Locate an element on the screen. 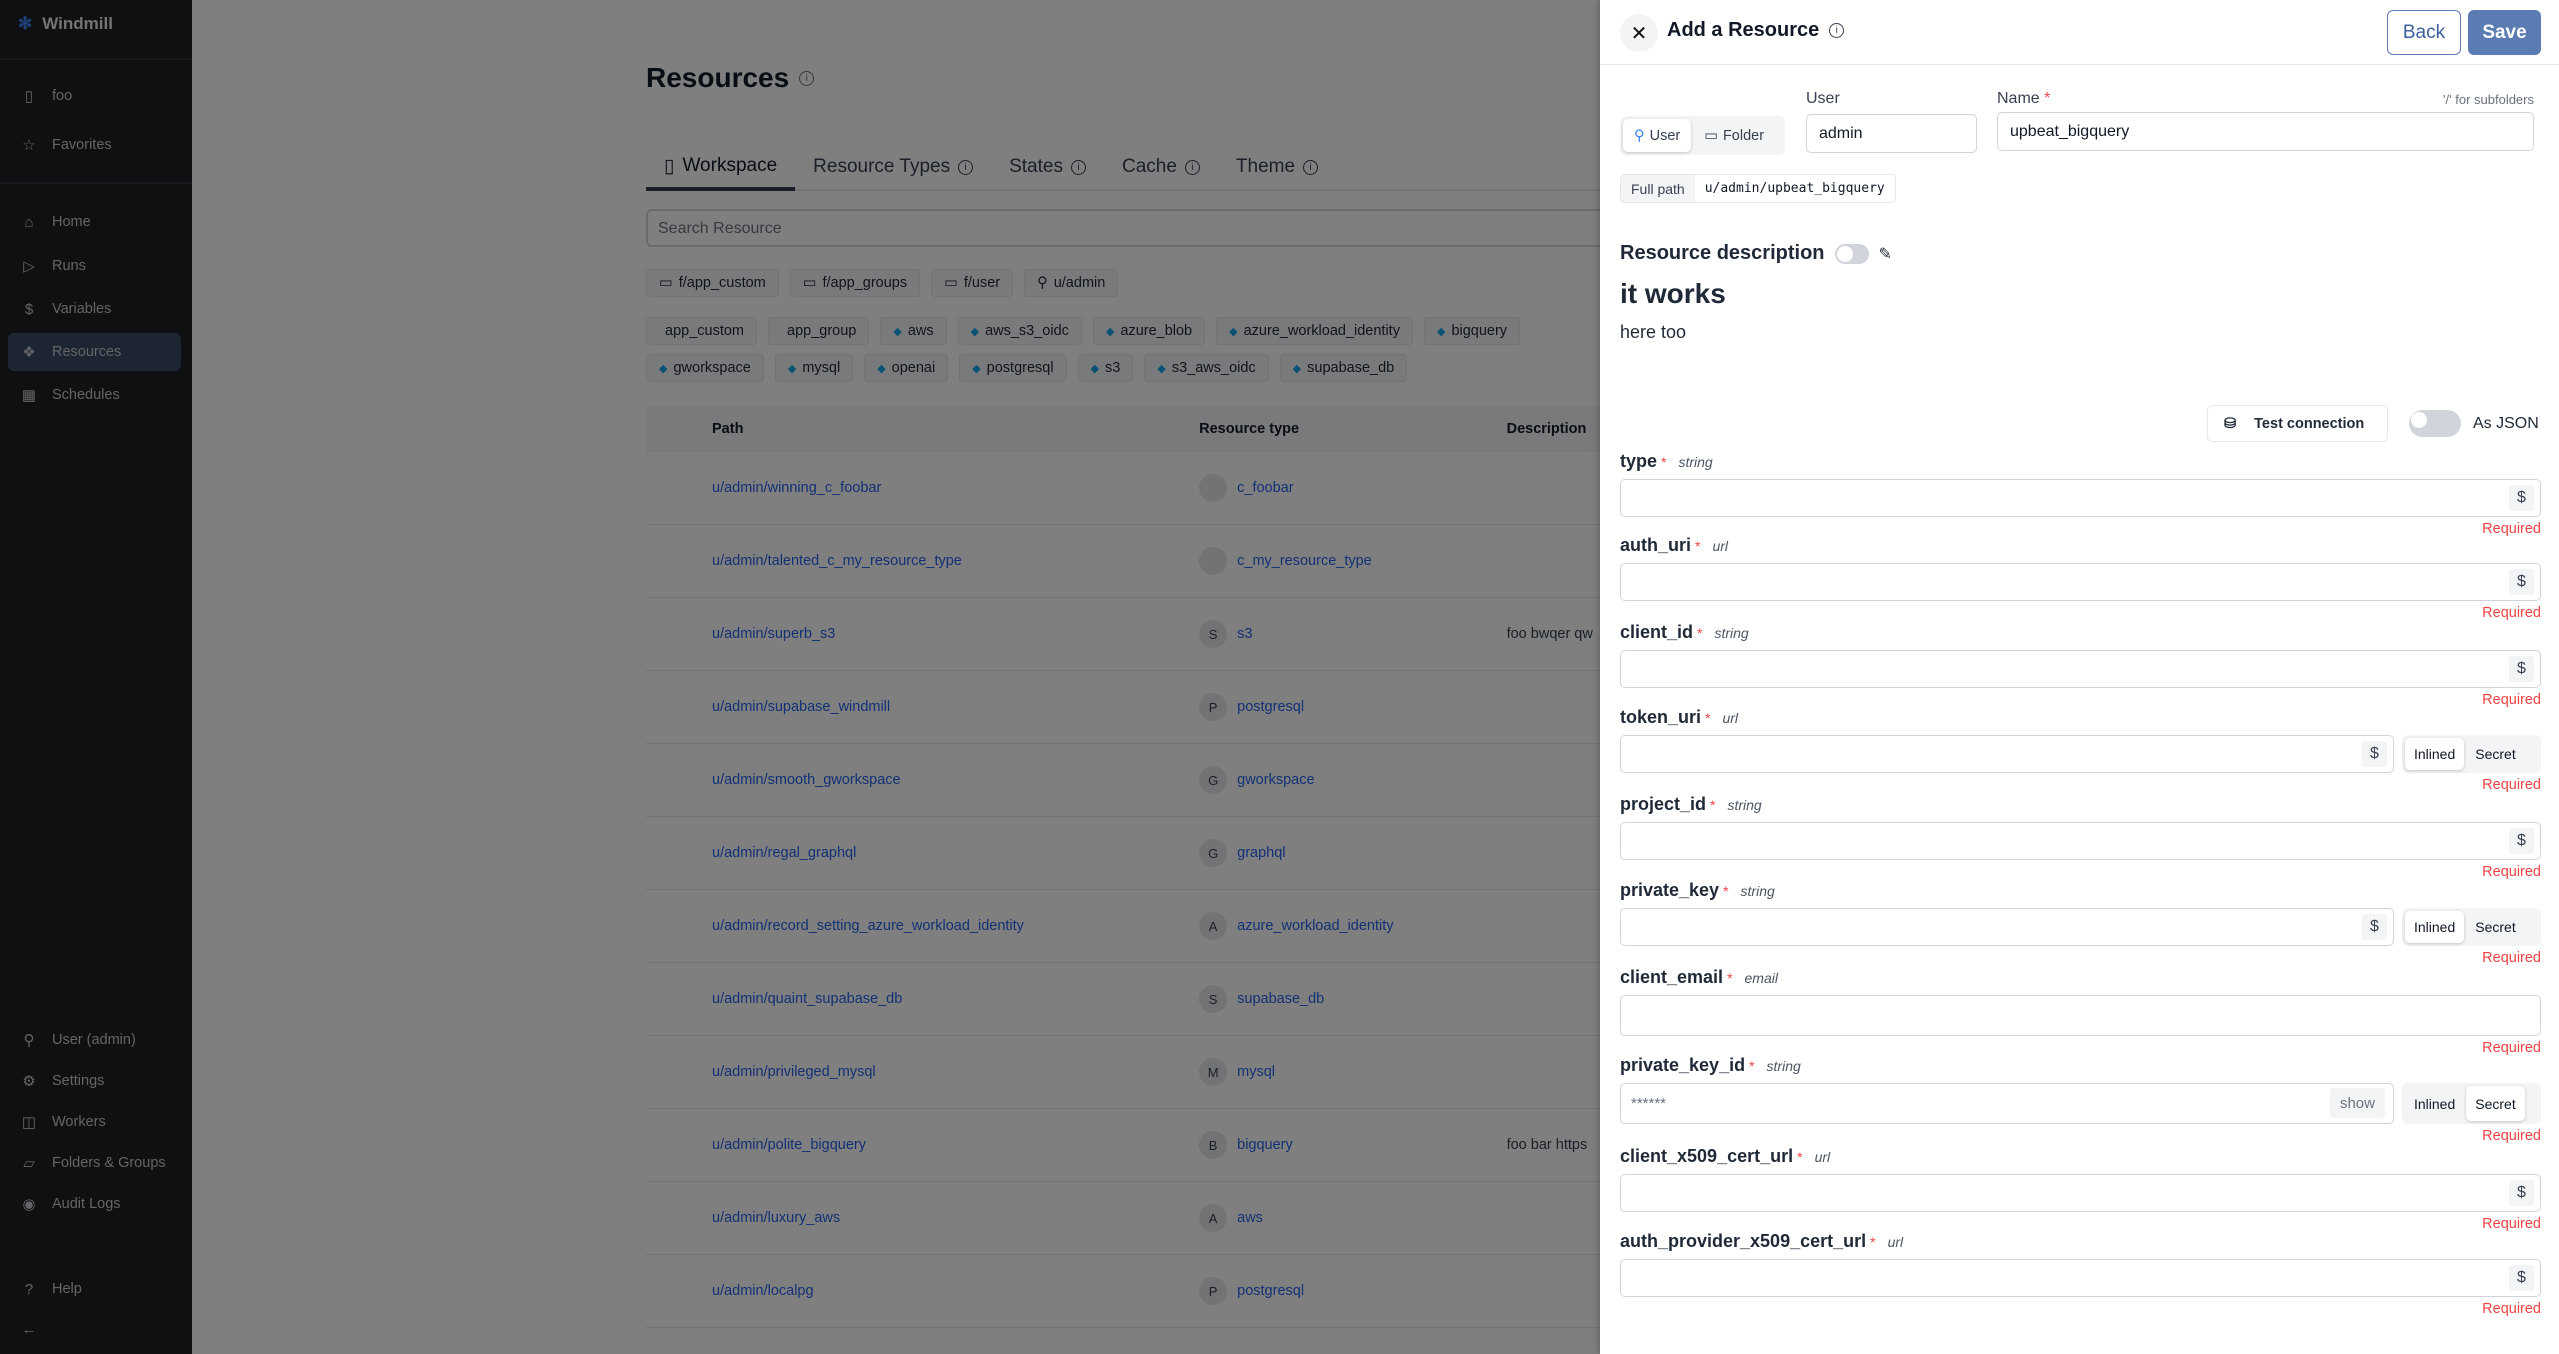 This screenshot has width=2559, height=1354. name-label-text: Name is located at coordinates (2018, 98).